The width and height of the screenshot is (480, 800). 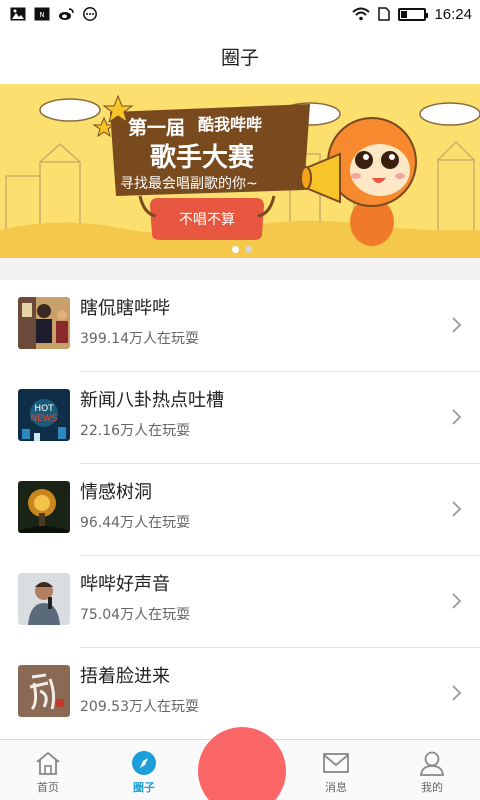 I want to click on svg-text: HOT, so click(x=44, y=409).